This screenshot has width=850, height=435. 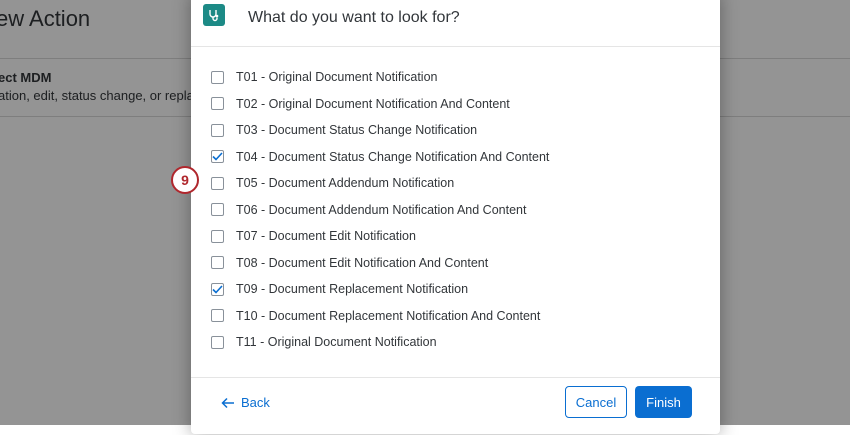 I want to click on dialog-header: What do you want to look for?, so click(x=455, y=23).